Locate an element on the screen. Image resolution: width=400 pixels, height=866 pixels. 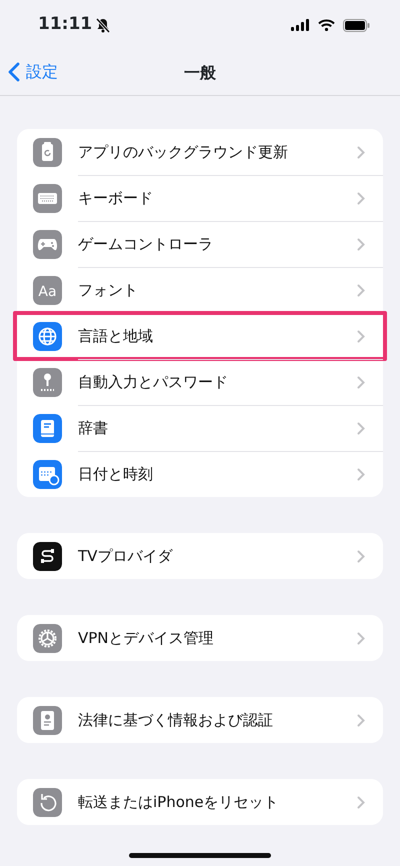
wifi-icon is located at coordinates (326, 25).